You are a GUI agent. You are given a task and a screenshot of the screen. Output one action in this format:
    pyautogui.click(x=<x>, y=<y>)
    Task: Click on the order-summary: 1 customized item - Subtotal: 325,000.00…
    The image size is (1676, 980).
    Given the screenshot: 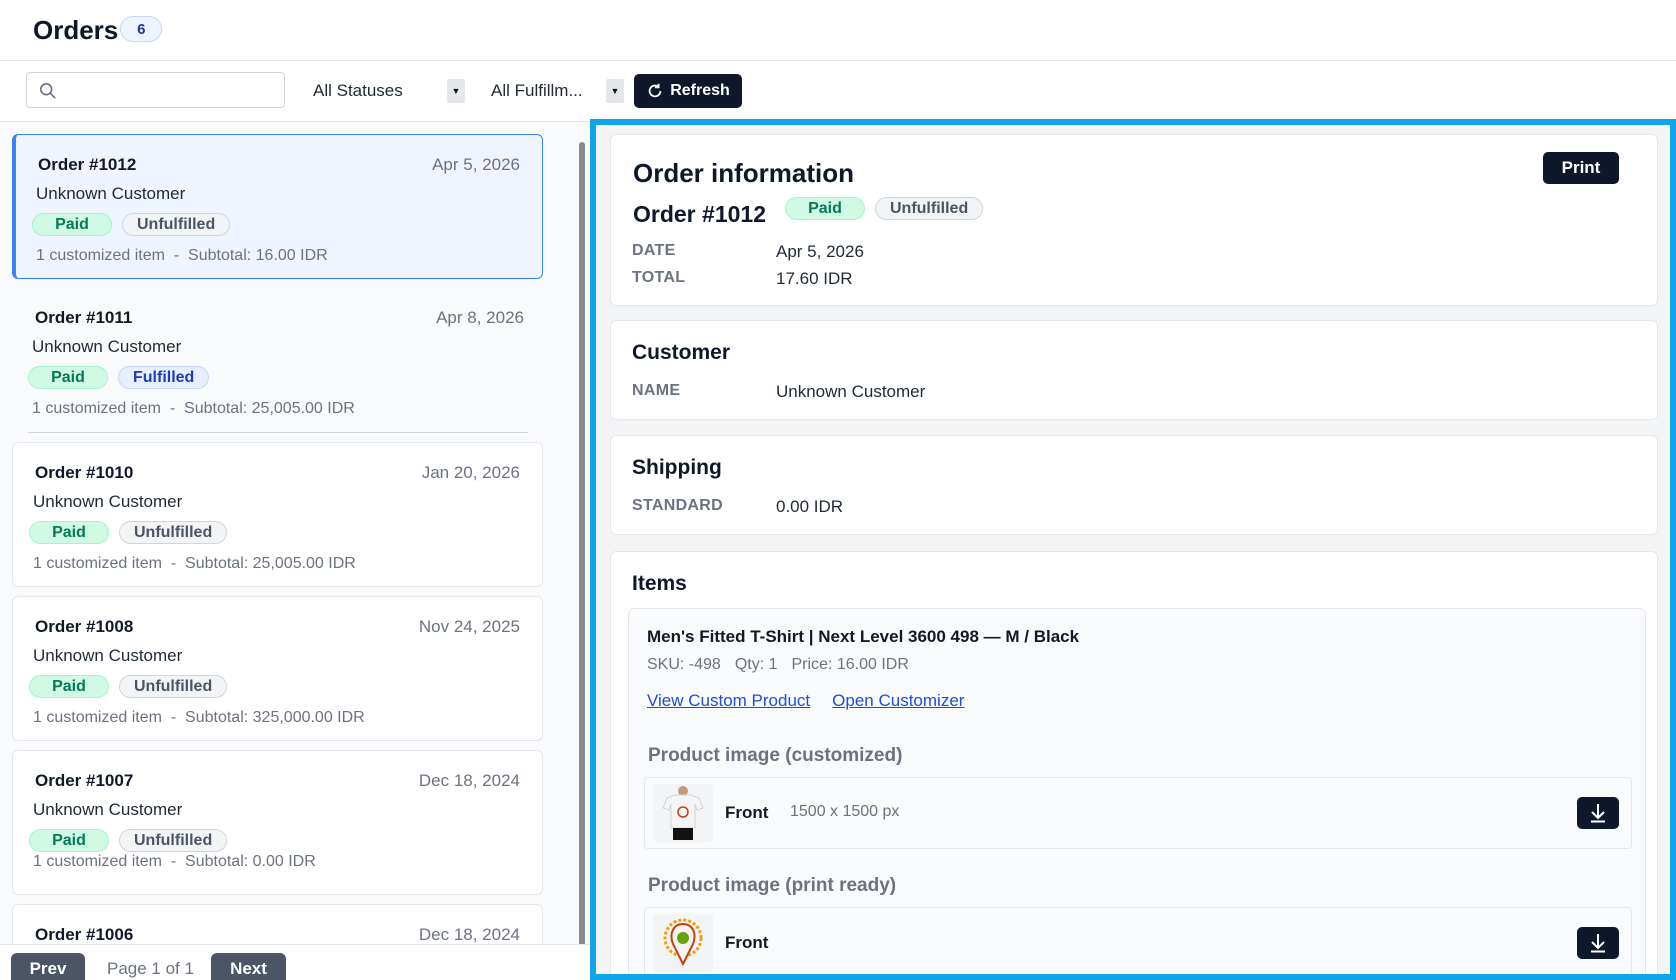 What is the action you would take?
    pyautogui.click(x=199, y=717)
    